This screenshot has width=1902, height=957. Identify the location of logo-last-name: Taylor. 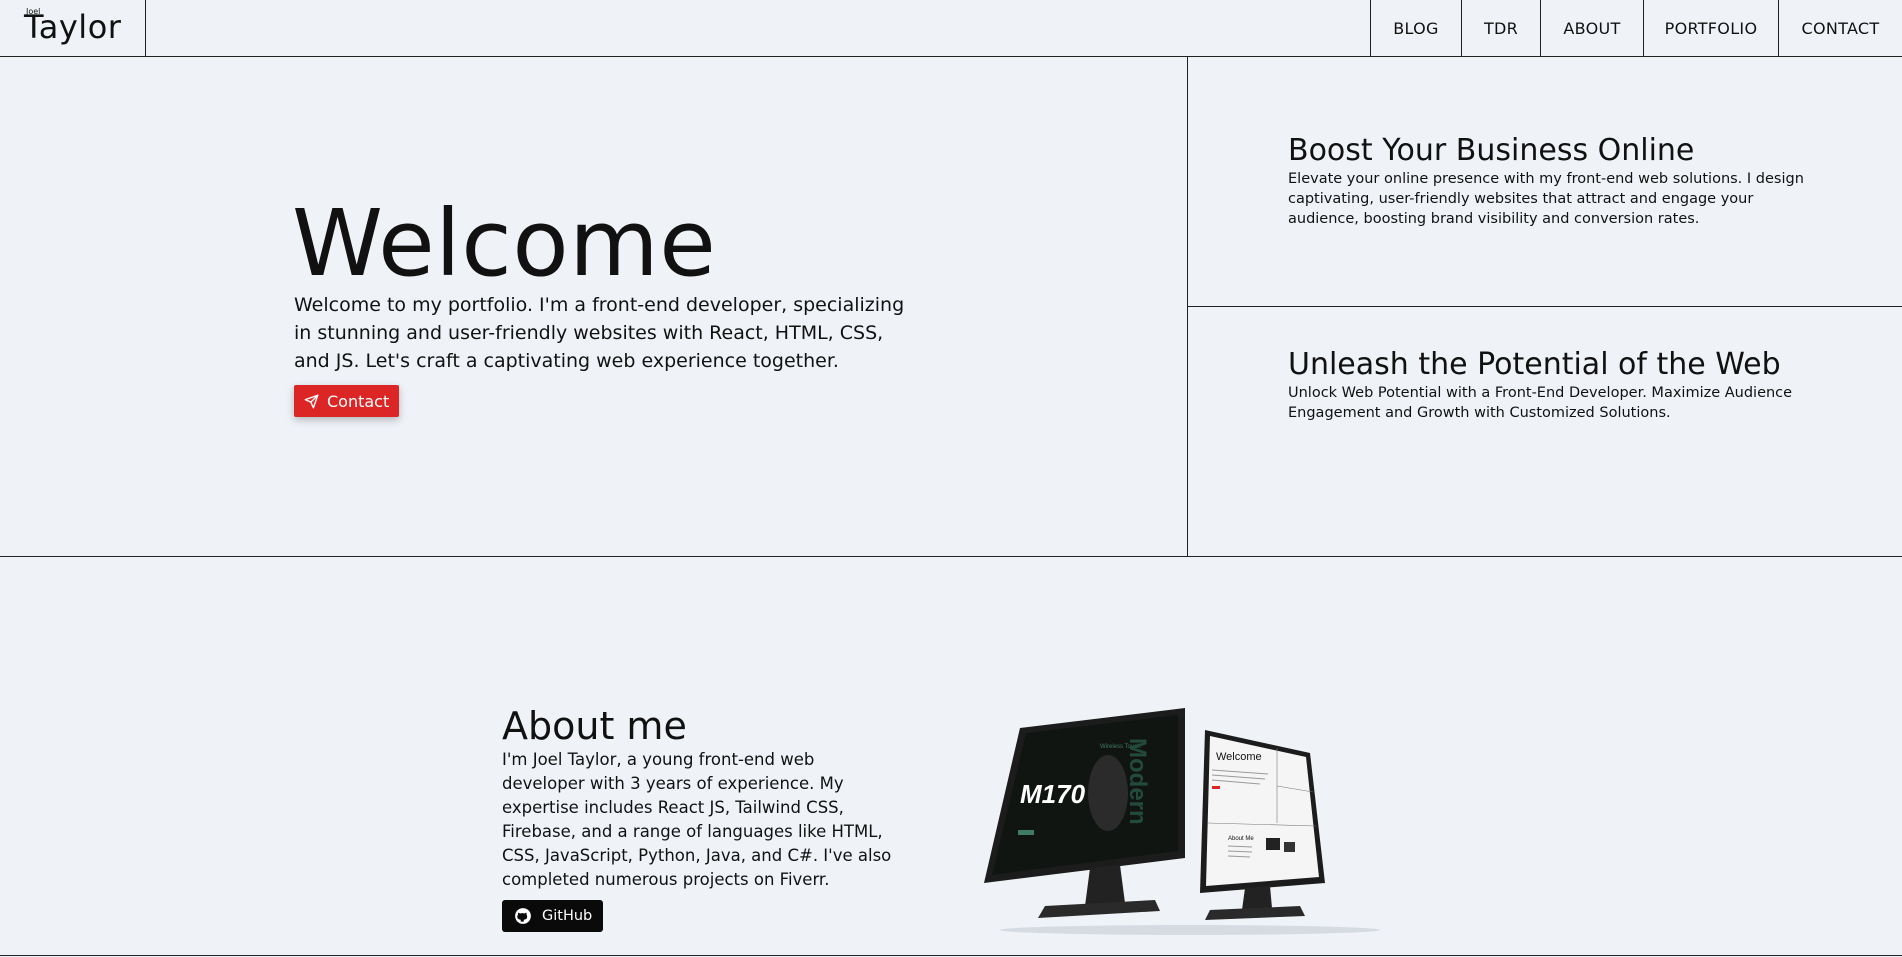
(73, 27).